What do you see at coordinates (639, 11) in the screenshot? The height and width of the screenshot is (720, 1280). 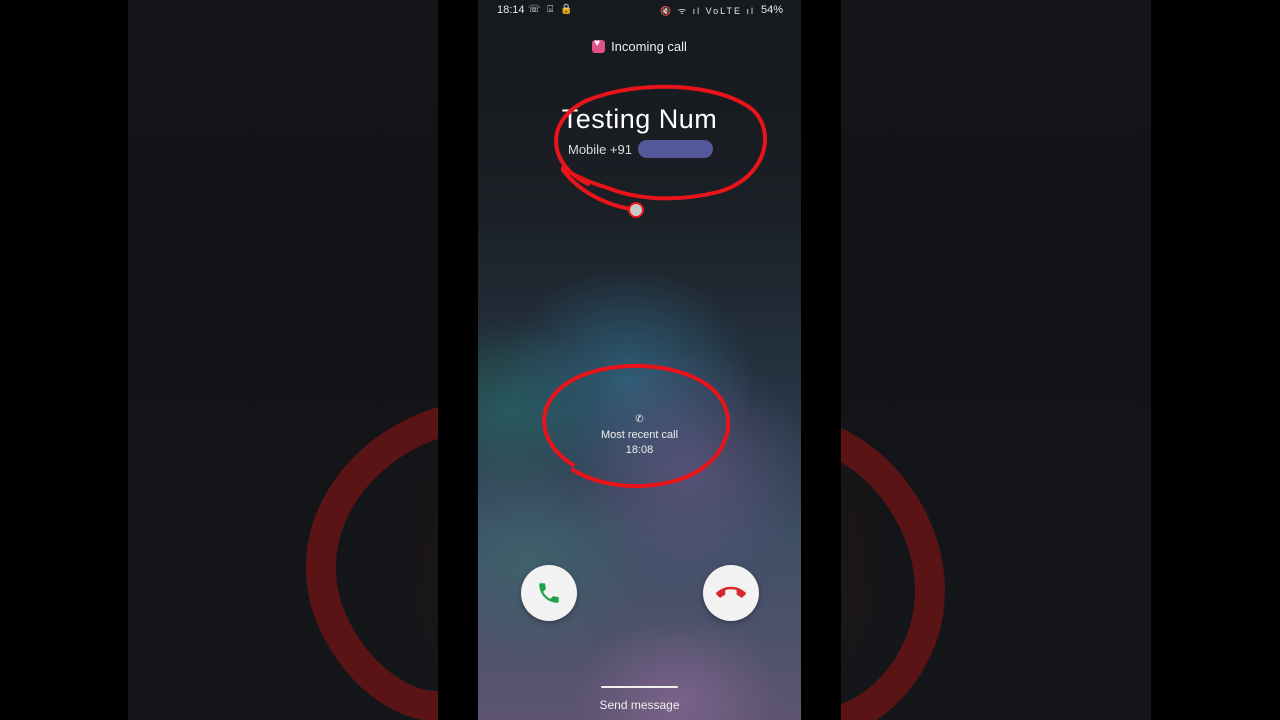 I see `status-bar: 18:14 ☏ ⌻ 🔒 🔇 ᯤ ıl VoLTE ıl 54%` at bounding box center [639, 11].